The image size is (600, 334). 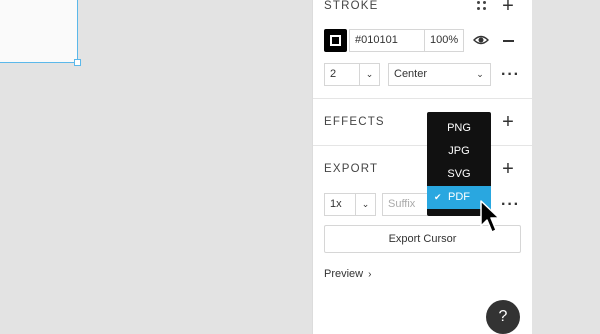 What do you see at coordinates (351, 6) in the screenshot?
I see `stroke-section-title: STROKE` at bounding box center [351, 6].